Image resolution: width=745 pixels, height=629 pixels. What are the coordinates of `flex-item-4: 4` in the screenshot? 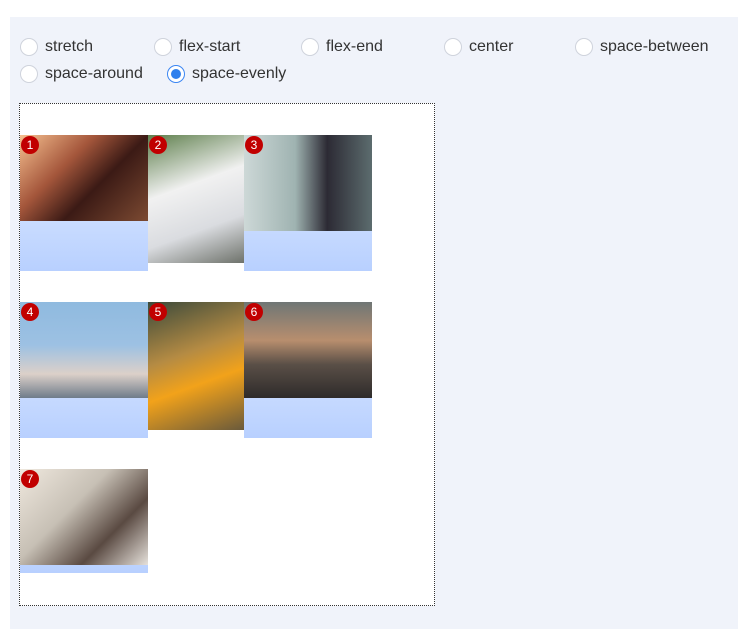 It's located at (84, 370).